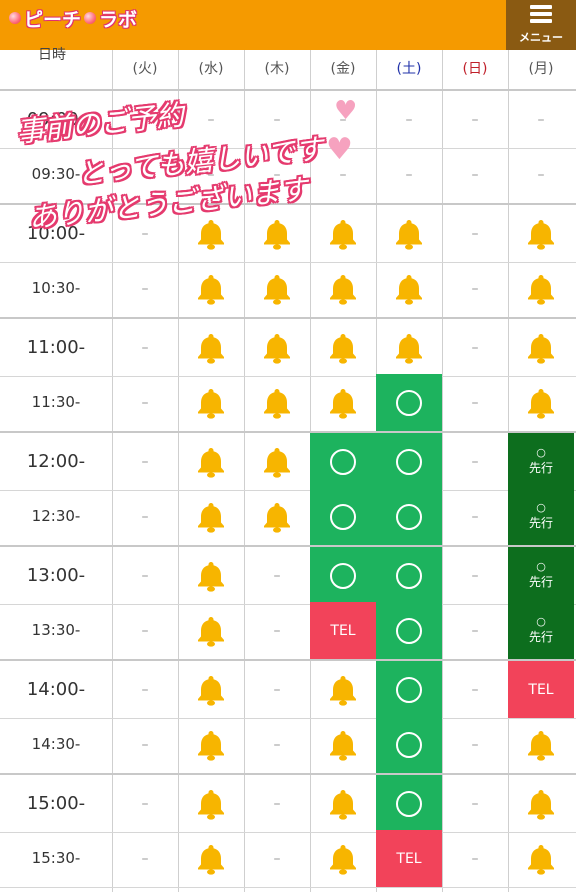 The image size is (576, 892). Describe the element at coordinates (56, 233) in the screenshot. I see `time-label: 10:00-` at that location.